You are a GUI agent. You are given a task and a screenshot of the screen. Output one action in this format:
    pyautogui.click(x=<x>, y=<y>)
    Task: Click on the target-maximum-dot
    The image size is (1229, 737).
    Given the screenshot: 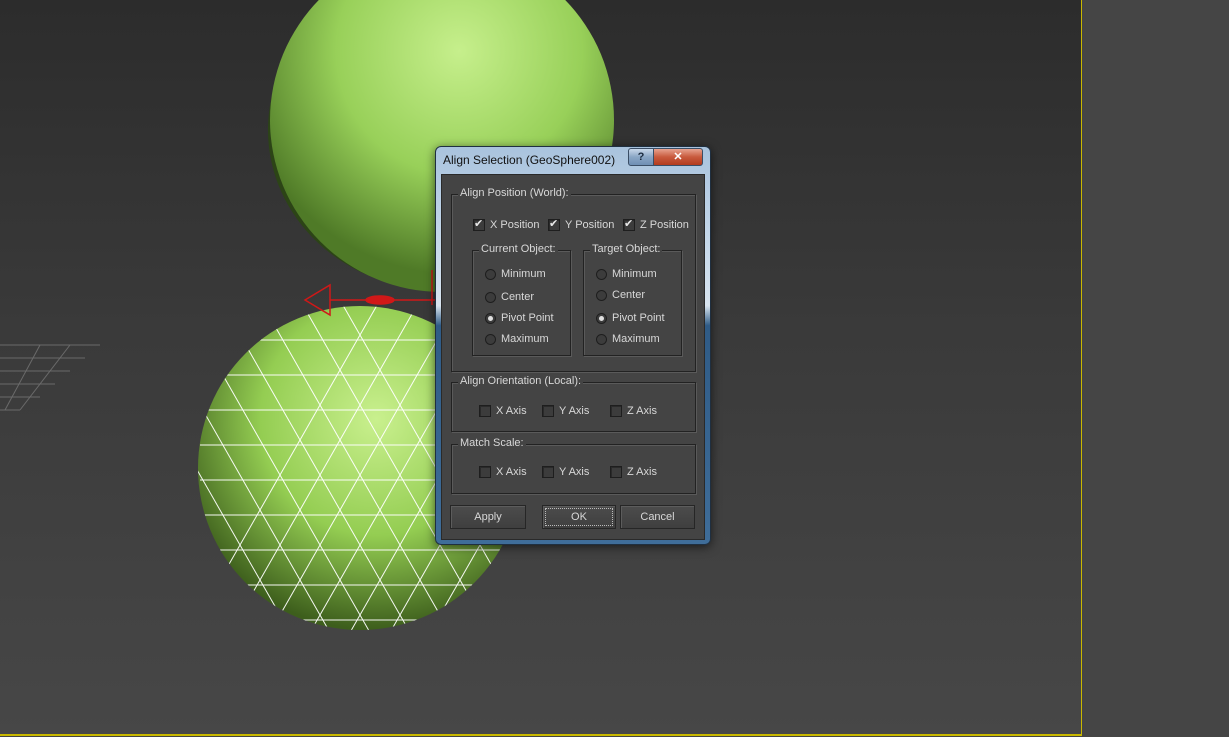 What is the action you would take?
    pyautogui.click(x=601, y=339)
    